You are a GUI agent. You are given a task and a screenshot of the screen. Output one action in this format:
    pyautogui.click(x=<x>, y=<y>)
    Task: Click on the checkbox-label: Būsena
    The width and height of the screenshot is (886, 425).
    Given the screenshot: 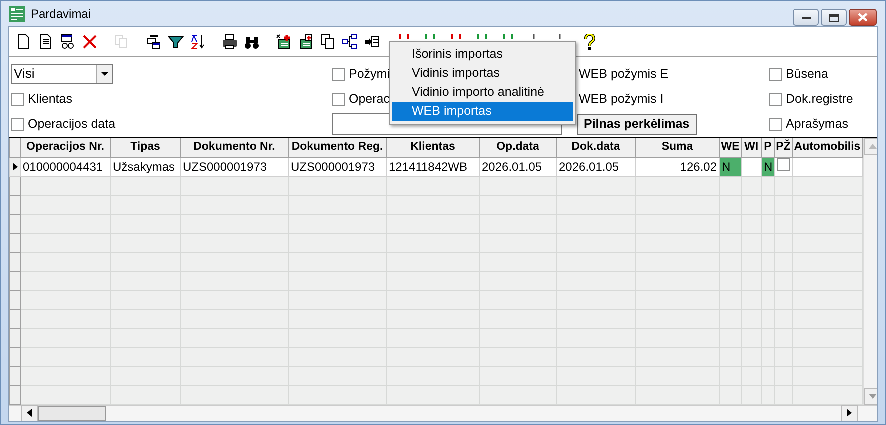 What is the action you would take?
    pyautogui.click(x=807, y=74)
    